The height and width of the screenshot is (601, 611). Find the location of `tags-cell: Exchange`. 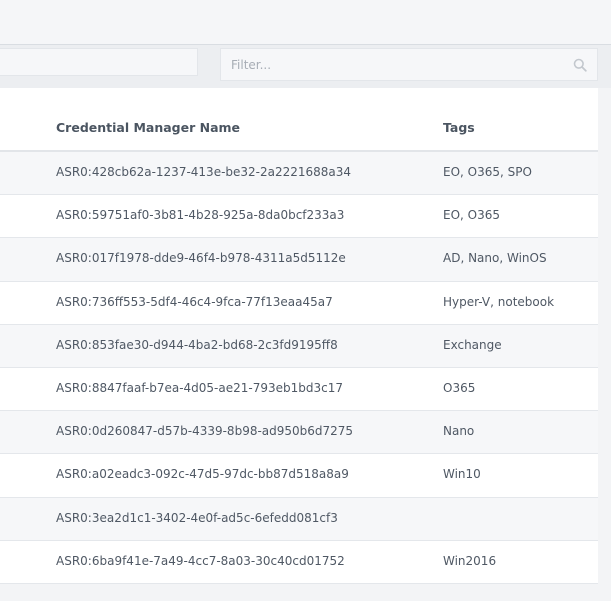

tags-cell: Exchange is located at coordinates (472, 344).